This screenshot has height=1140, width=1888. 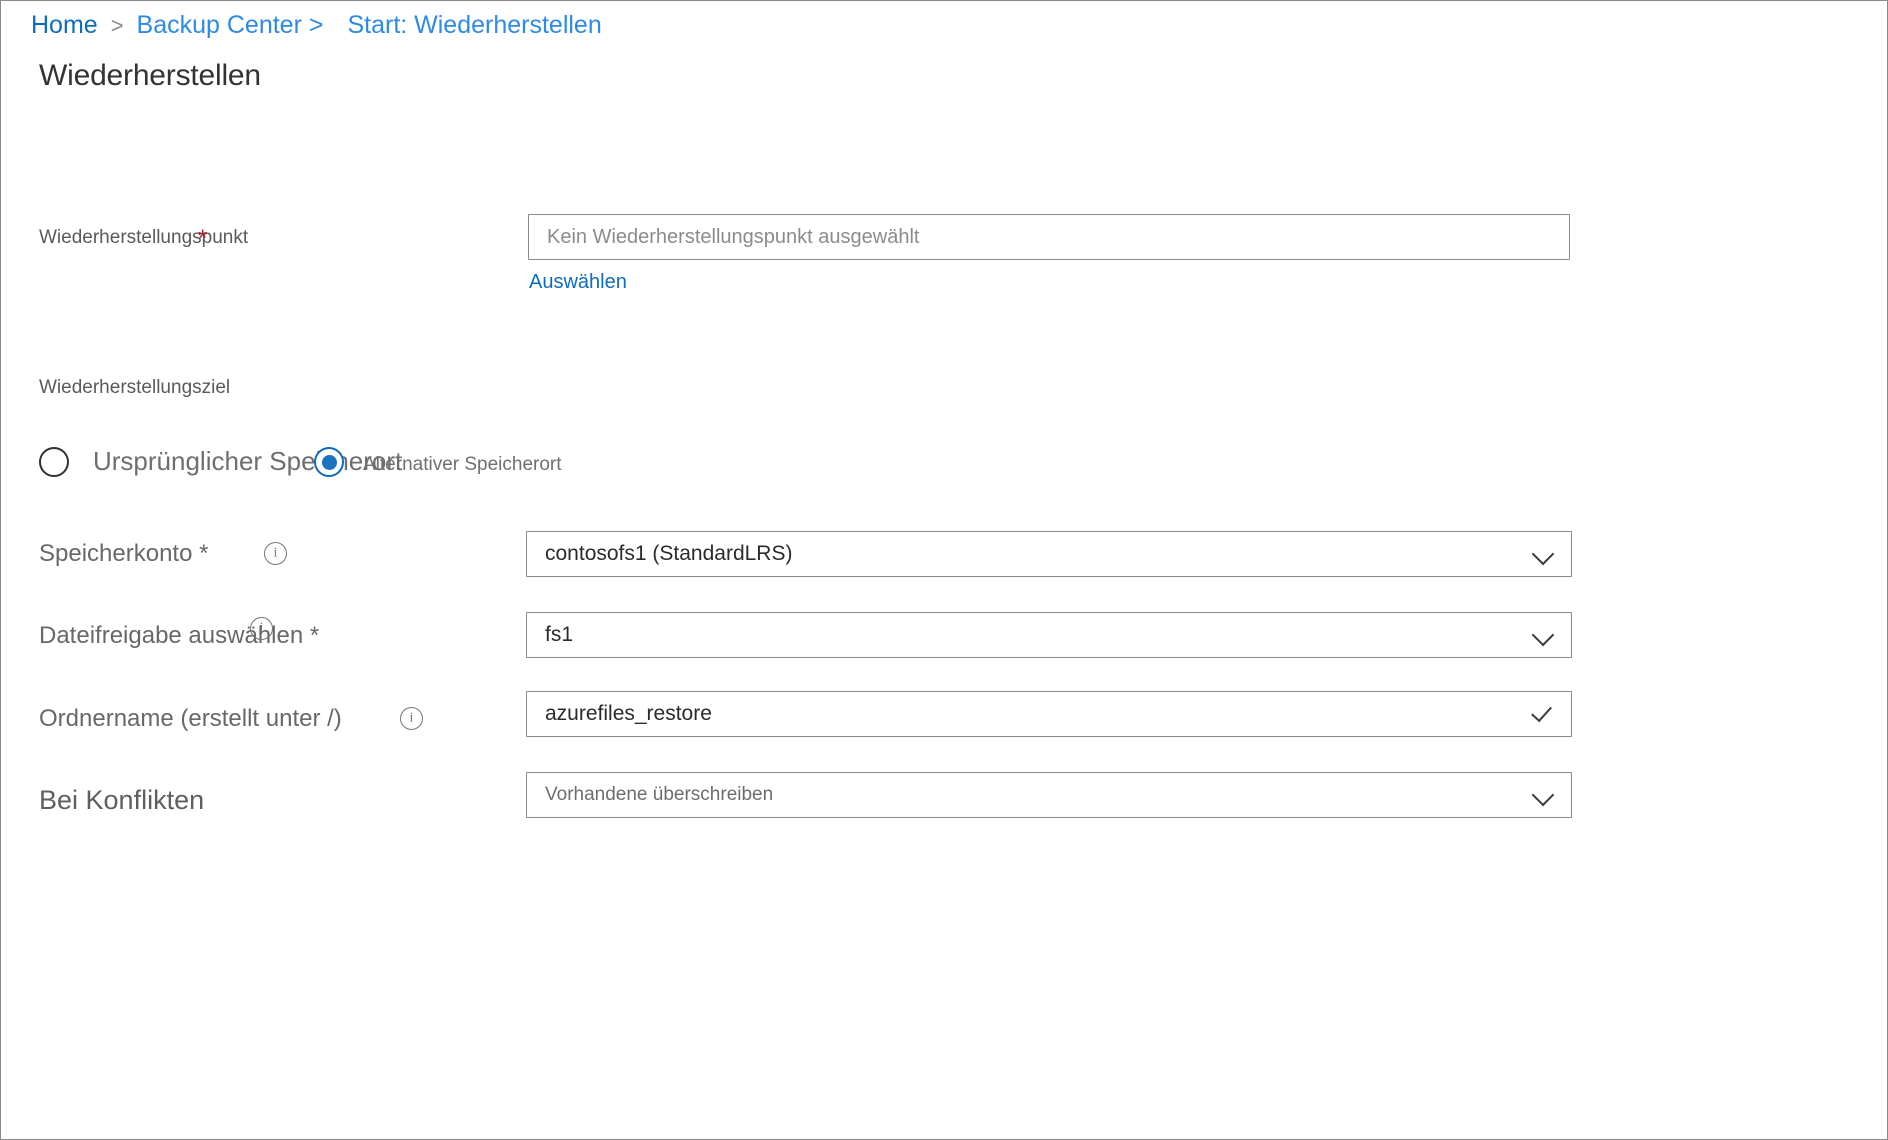 What do you see at coordinates (275, 553) in the screenshot?
I see `storage-account-info-icon` at bounding box center [275, 553].